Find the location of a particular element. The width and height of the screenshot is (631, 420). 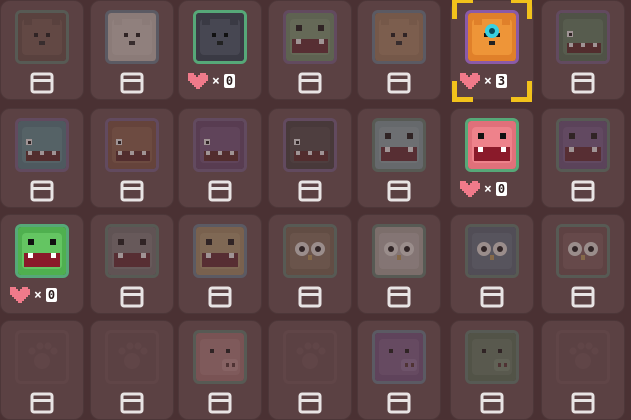

character-slot-green-frog is located at coordinates (310, 50).